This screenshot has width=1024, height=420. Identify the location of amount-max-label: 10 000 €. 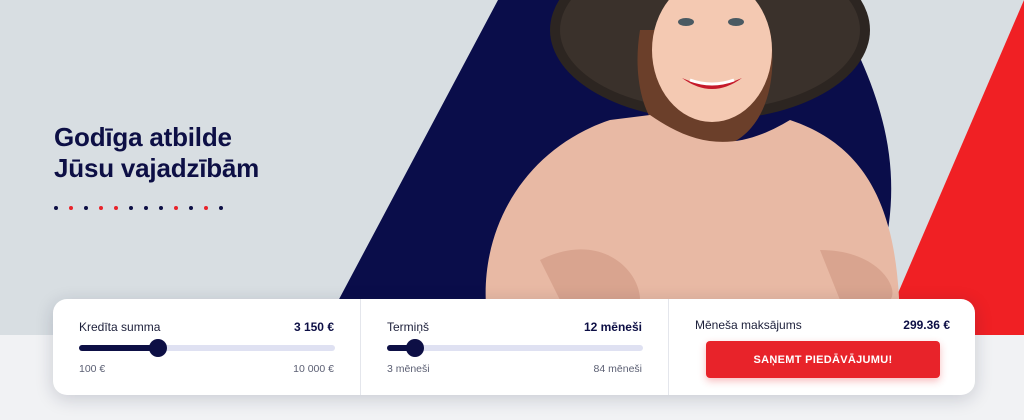
(313, 369).